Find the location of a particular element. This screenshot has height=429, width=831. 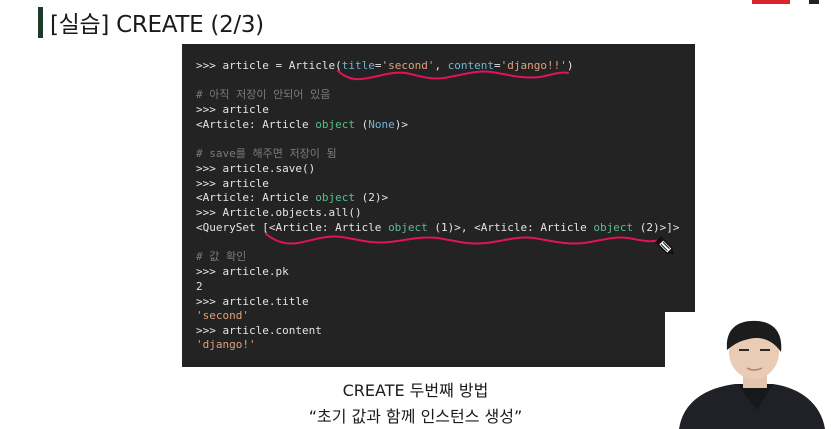

presenter-video is located at coordinates (748, 370).